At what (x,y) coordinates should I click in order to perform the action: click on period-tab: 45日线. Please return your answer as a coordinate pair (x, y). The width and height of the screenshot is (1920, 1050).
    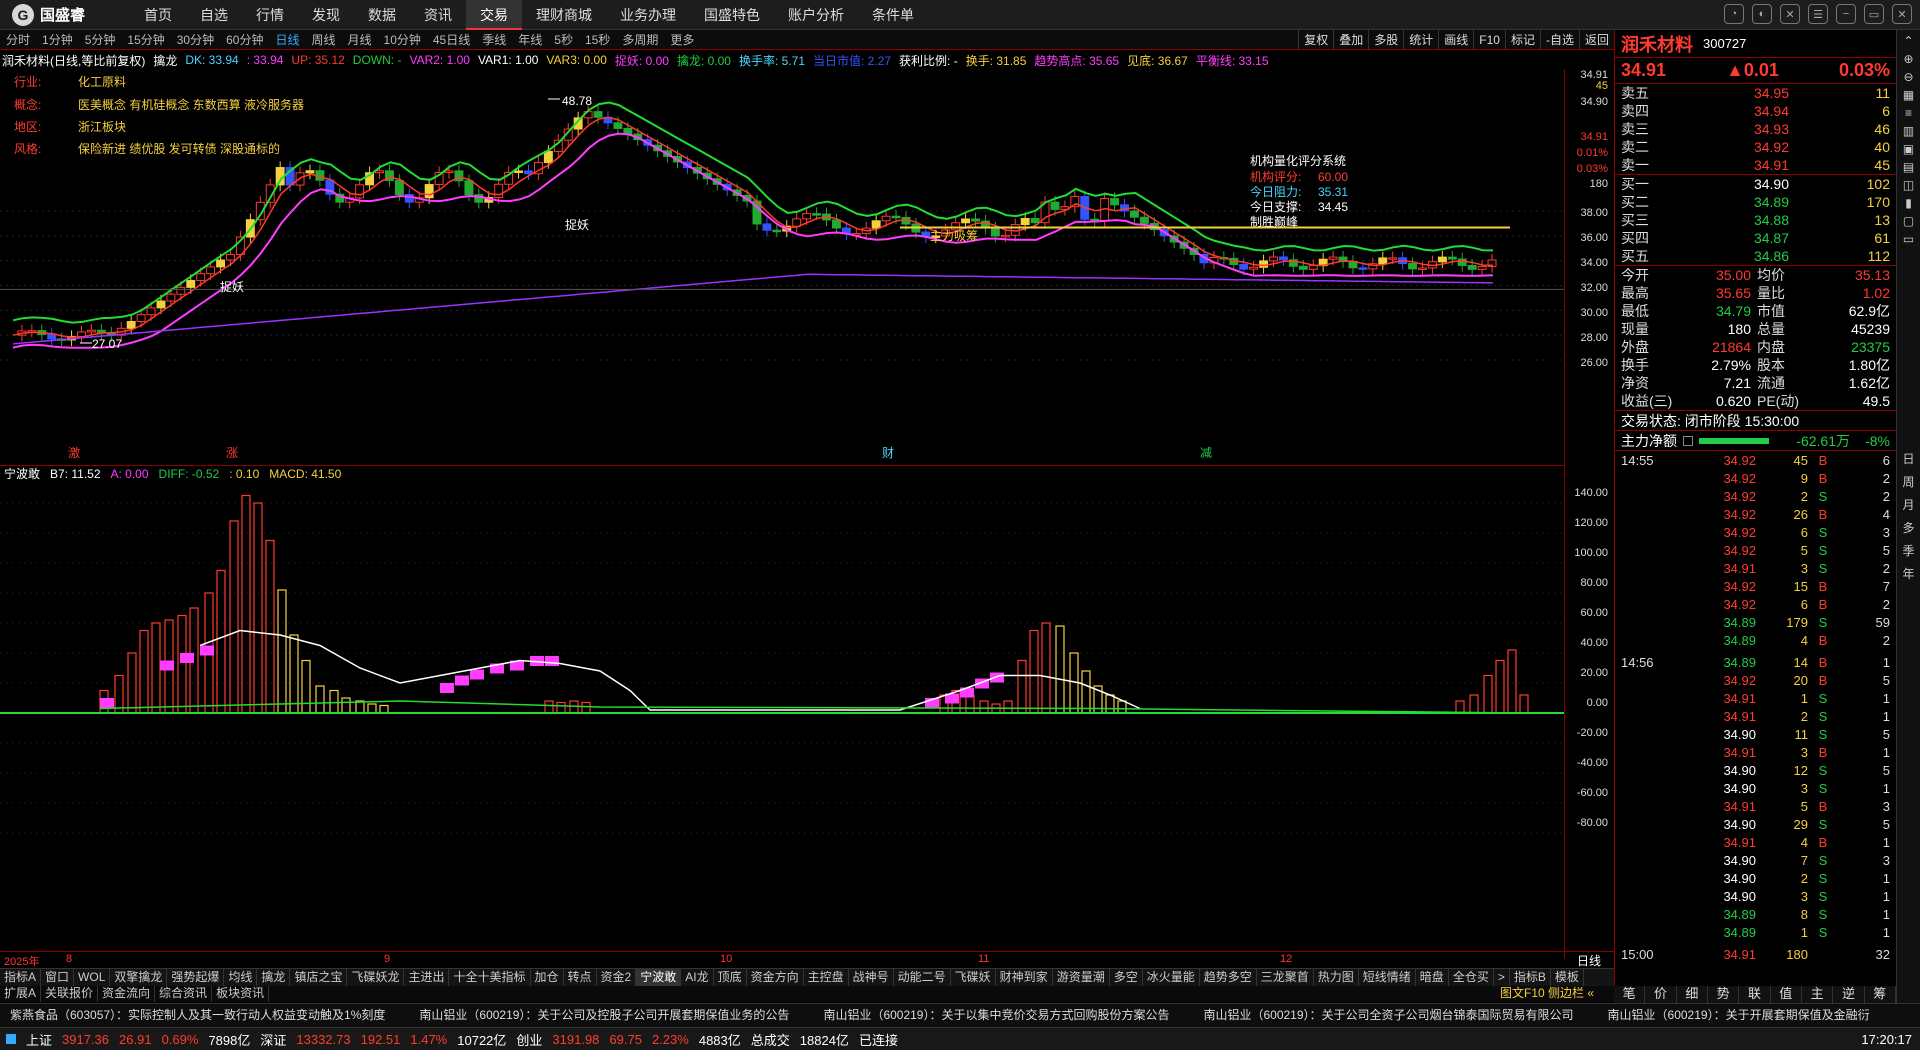
    Looking at the image, I should click on (451, 39).